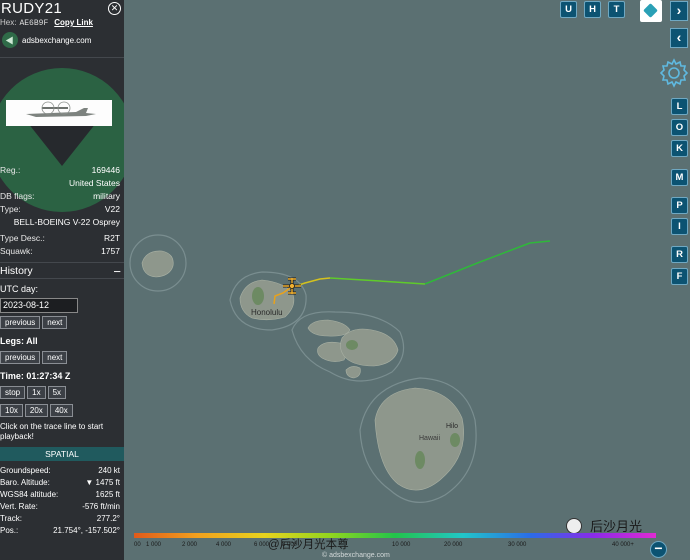 This screenshot has height=560, width=690. Describe the element at coordinates (679, 254) in the screenshot. I see `toggle-r-button: R` at that location.